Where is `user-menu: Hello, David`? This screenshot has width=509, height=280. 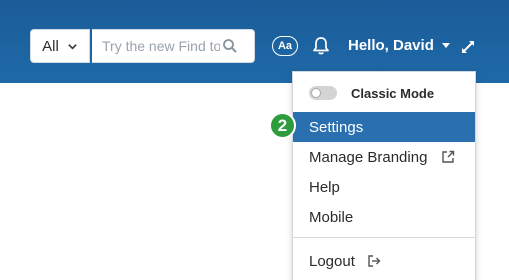
user-menu: Hello, David is located at coordinates (399, 45).